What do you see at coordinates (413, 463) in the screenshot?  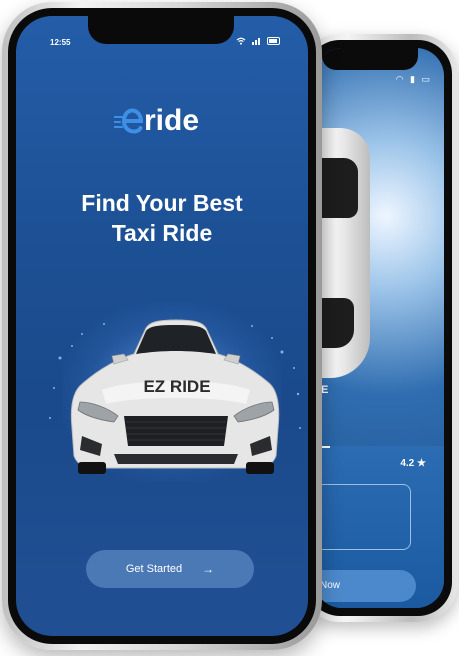 I see `rating-badge: 4.2 ★` at bounding box center [413, 463].